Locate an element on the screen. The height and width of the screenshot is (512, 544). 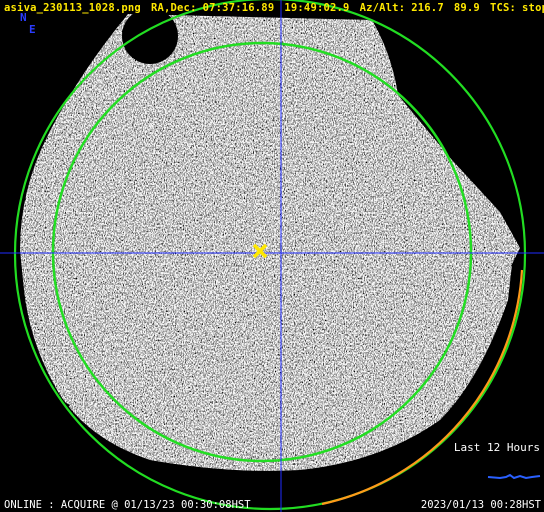
history-legend: Last 12 Hours is located at coordinates (496, 447).